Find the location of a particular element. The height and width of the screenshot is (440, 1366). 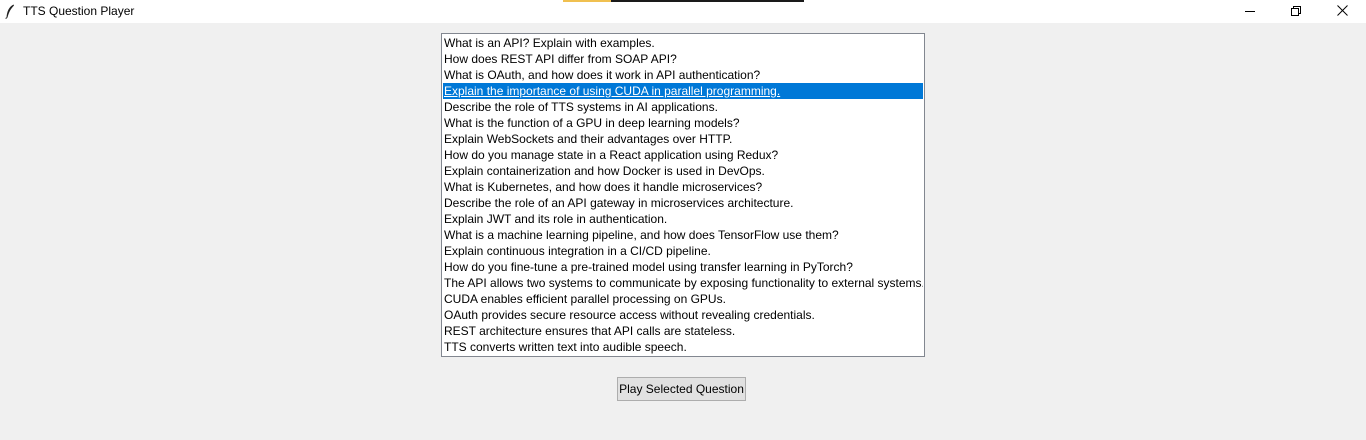

feather-icon is located at coordinates (10, 12).